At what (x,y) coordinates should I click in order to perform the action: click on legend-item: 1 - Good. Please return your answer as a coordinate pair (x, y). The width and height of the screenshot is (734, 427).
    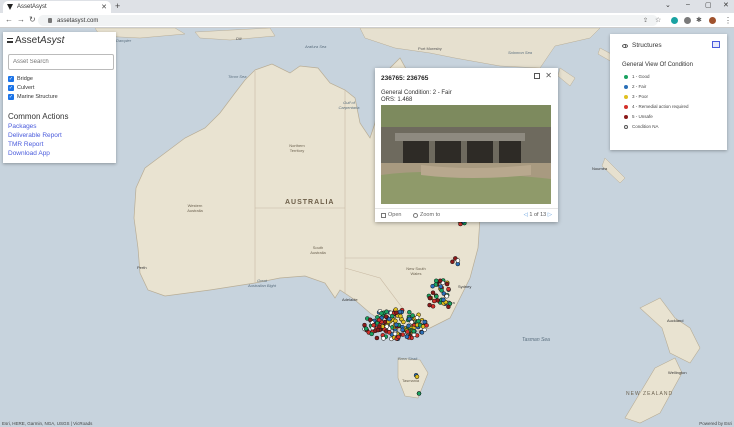
    Looking at the image, I should click on (637, 76).